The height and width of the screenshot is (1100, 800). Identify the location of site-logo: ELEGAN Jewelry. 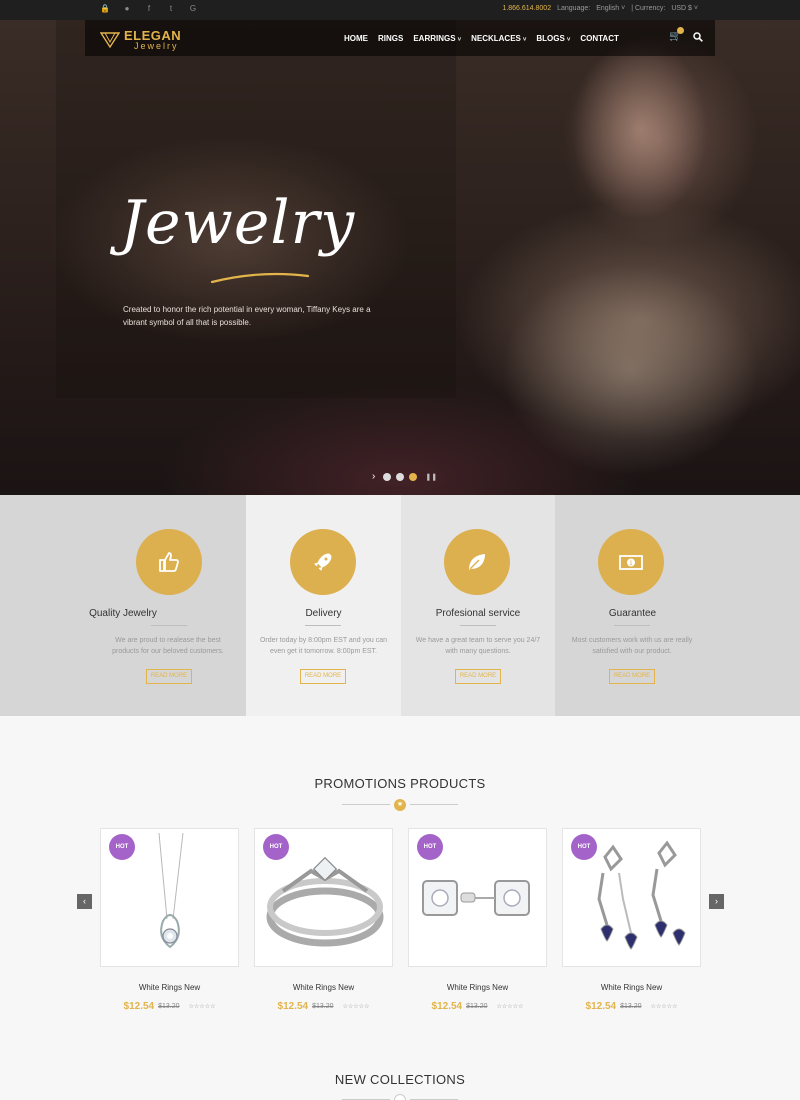
(140, 40).